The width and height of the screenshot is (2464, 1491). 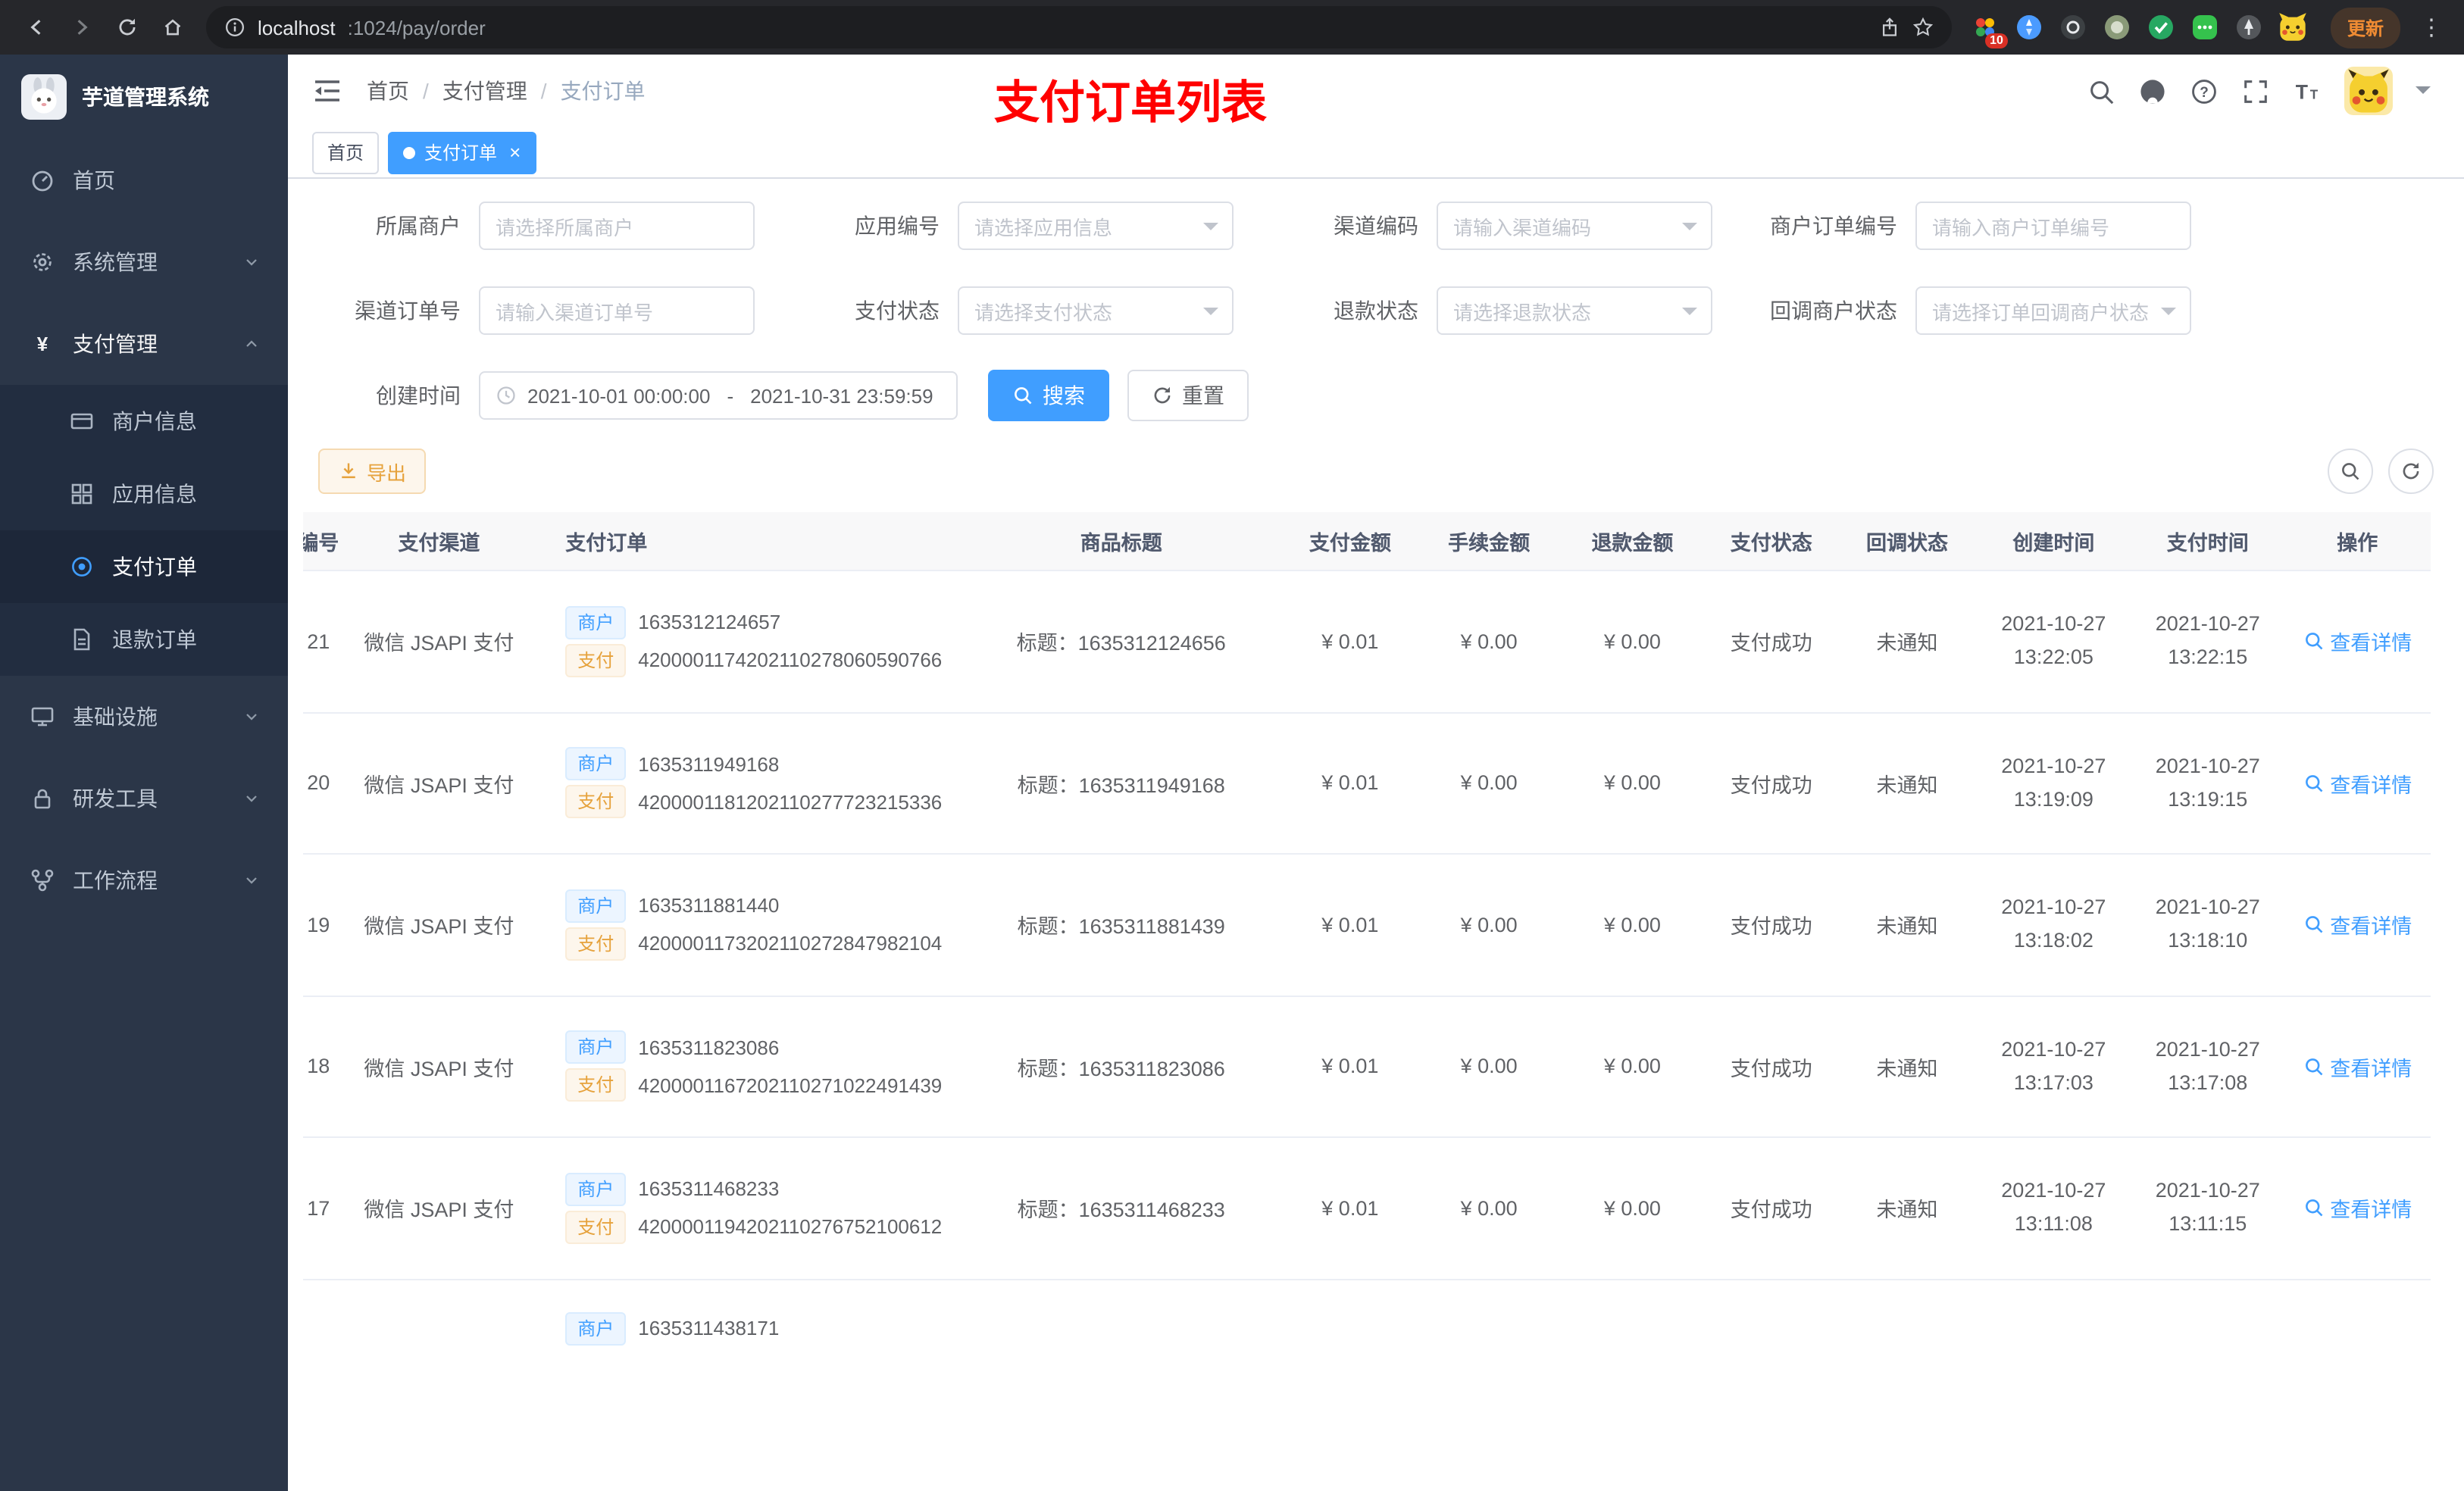 What do you see at coordinates (409, 152) in the screenshot?
I see `active-tab-dot` at bounding box center [409, 152].